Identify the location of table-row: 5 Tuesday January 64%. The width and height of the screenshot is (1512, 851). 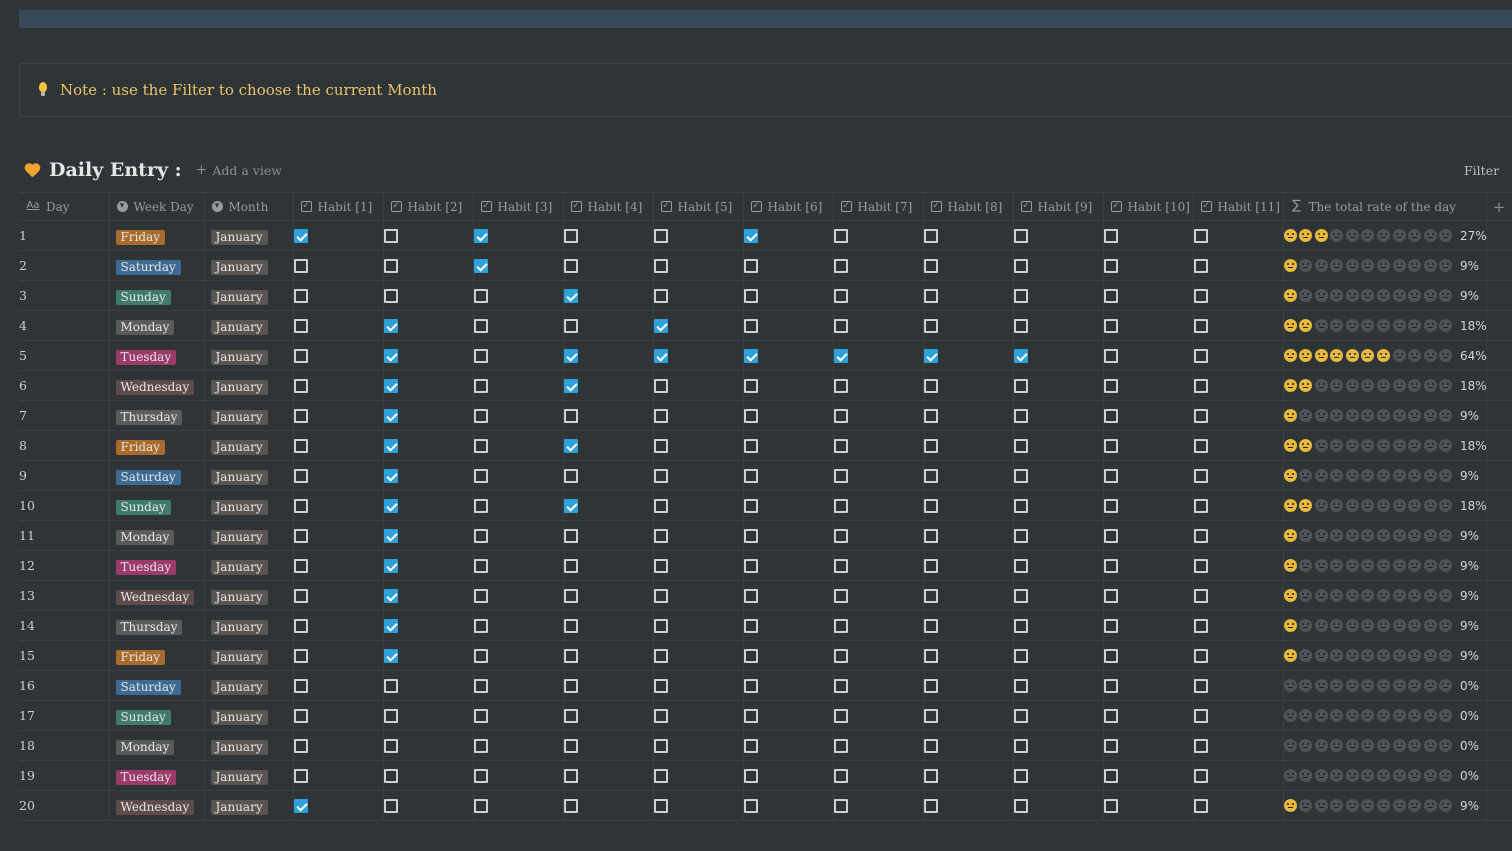
(765, 355).